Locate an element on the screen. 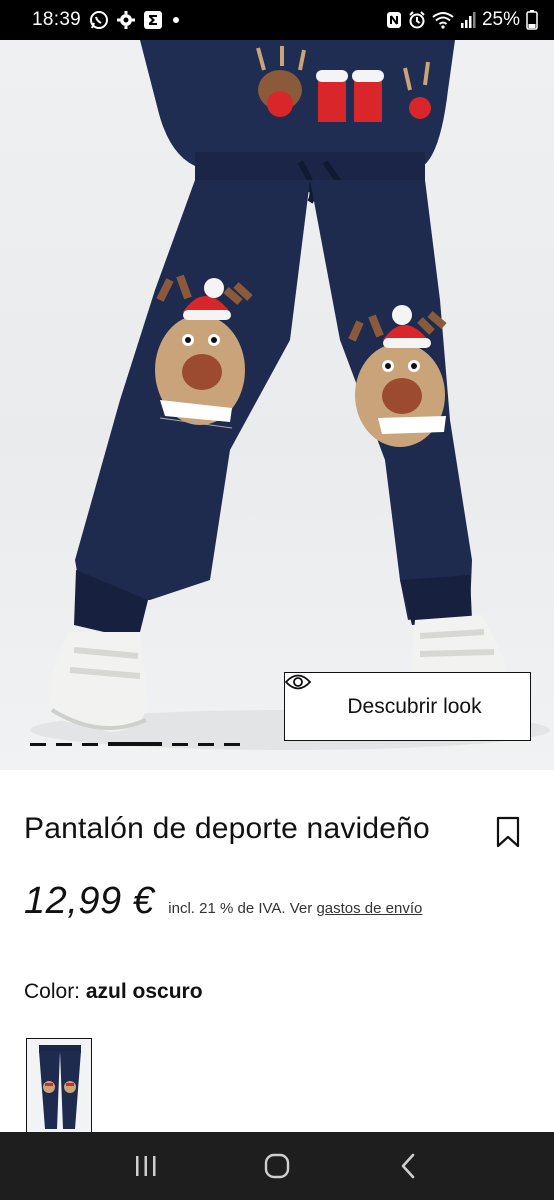 The width and height of the screenshot is (554, 1200). system-nav-bar is located at coordinates (277, 1166).